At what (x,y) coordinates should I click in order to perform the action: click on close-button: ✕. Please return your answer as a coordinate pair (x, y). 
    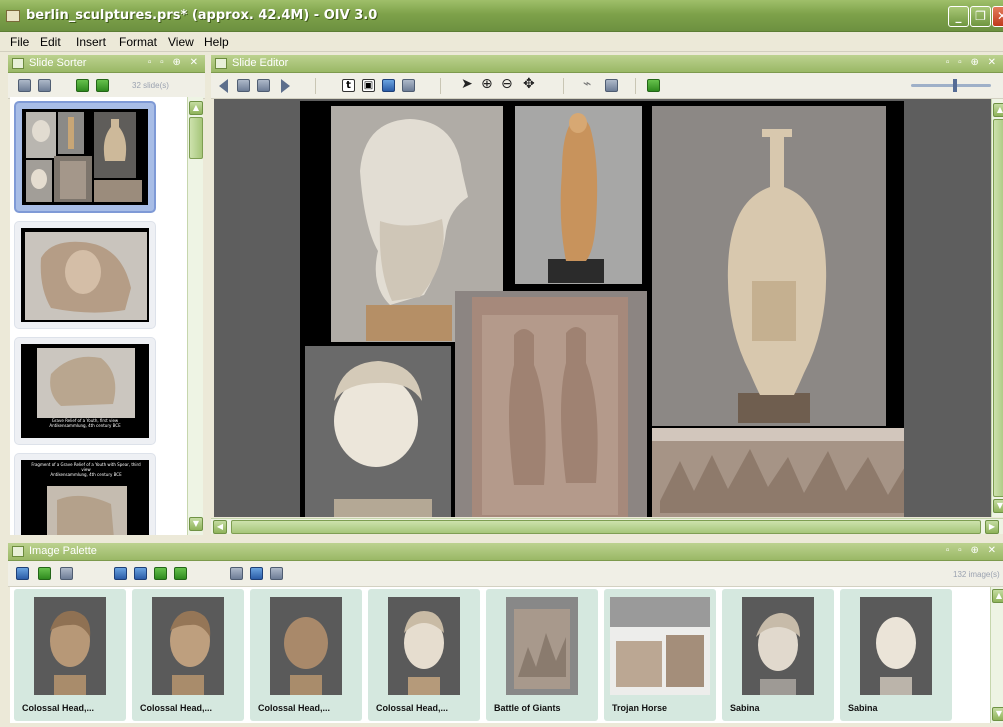
    Looking at the image, I should click on (997, 16).